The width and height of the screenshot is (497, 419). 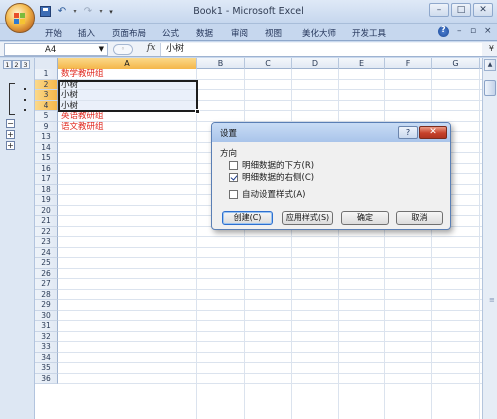 I want to click on row-header-32: 32, so click(x=46, y=336).